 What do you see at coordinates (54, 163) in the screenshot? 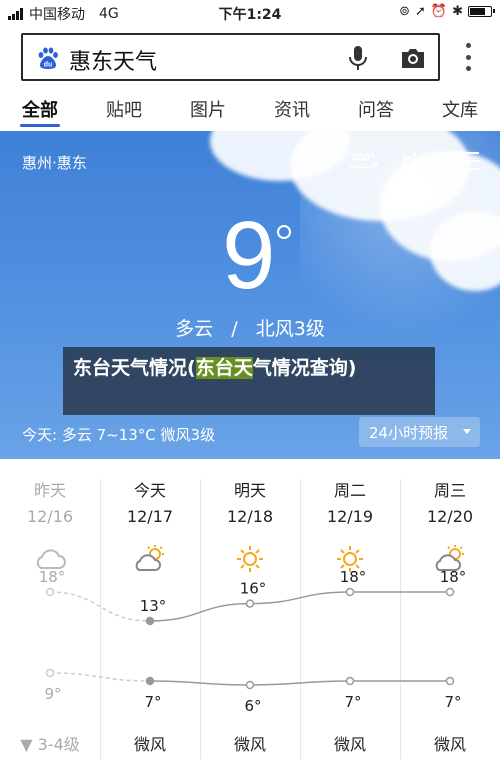
I see `location-label: 惠州·惠东` at bounding box center [54, 163].